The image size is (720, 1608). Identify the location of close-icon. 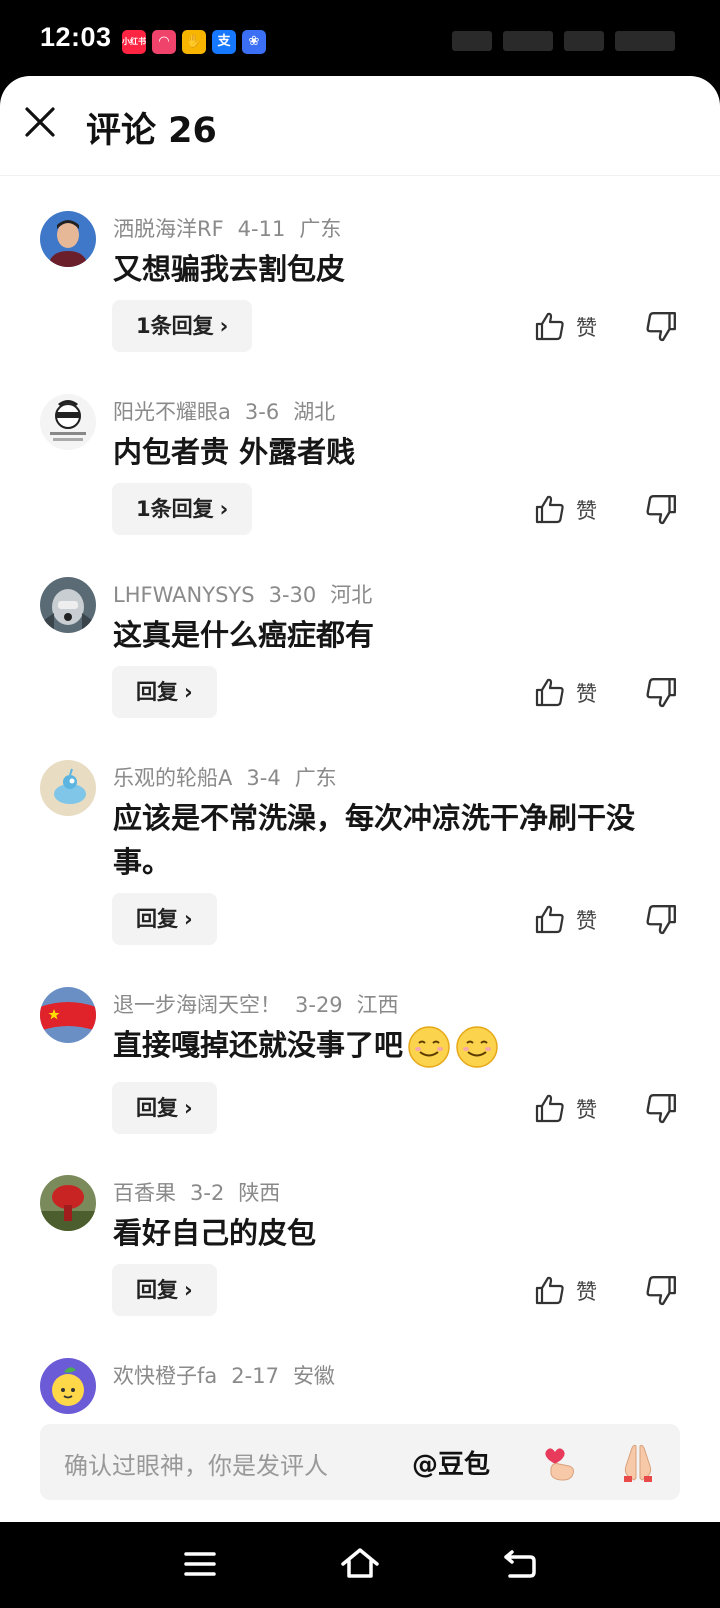
(40, 122).